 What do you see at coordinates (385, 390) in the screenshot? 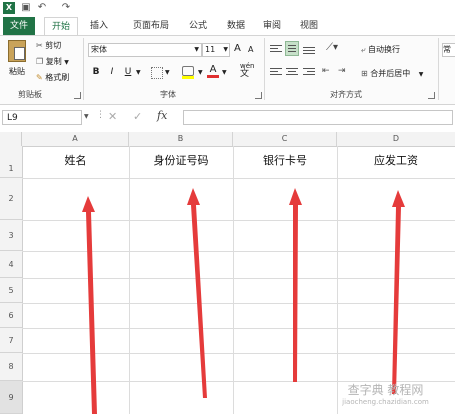
I see `watermark-title: 查字典 教程网` at bounding box center [385, 390].